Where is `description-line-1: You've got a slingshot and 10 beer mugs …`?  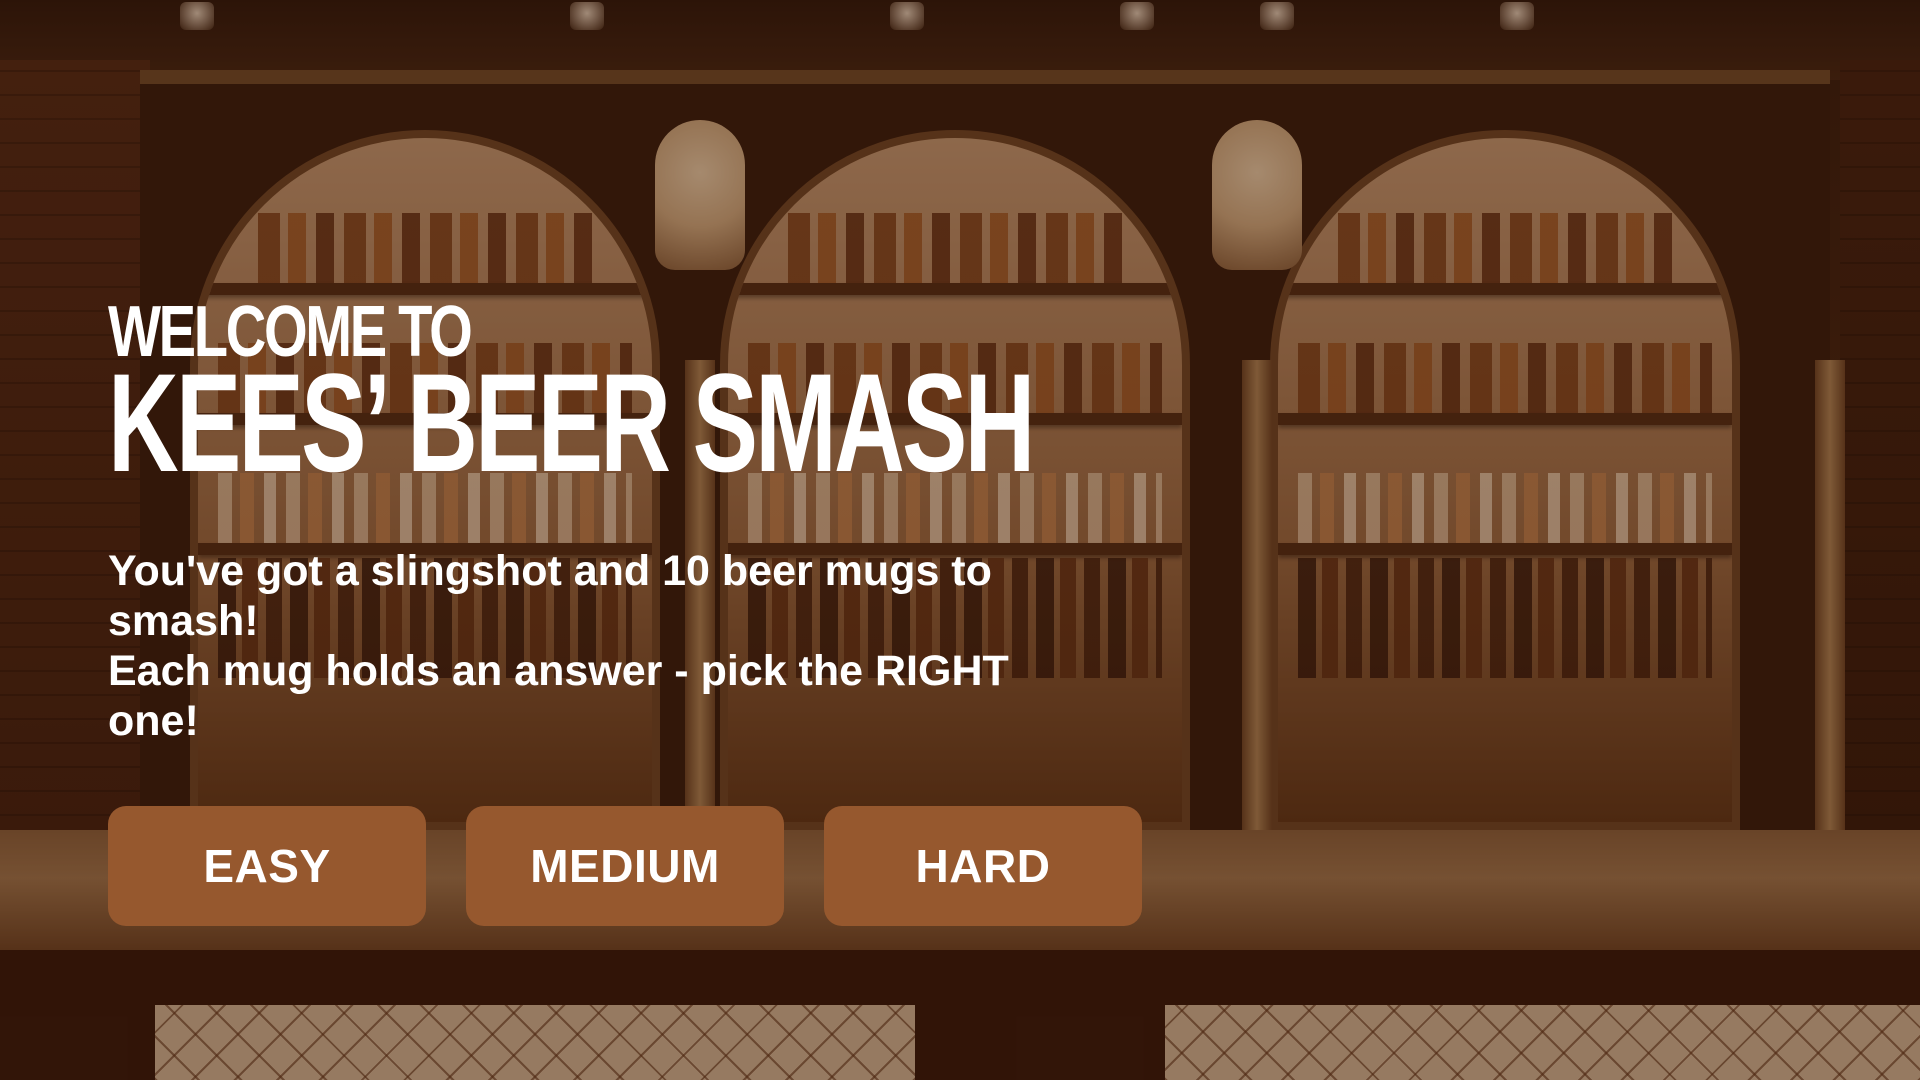
description-line-1: You've got a slingshot and 10 beer mugs … is located at coordinates (550, 596).